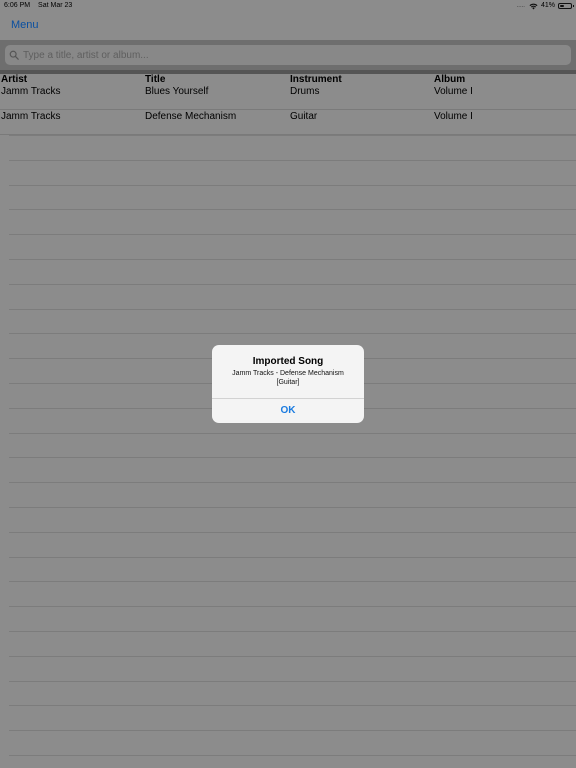 Image resolution: width=576 pixels, height=768 pixels. I want to click on alert-message-line: Jamm Tracks - Defense Mechanism, so click(288, 373).